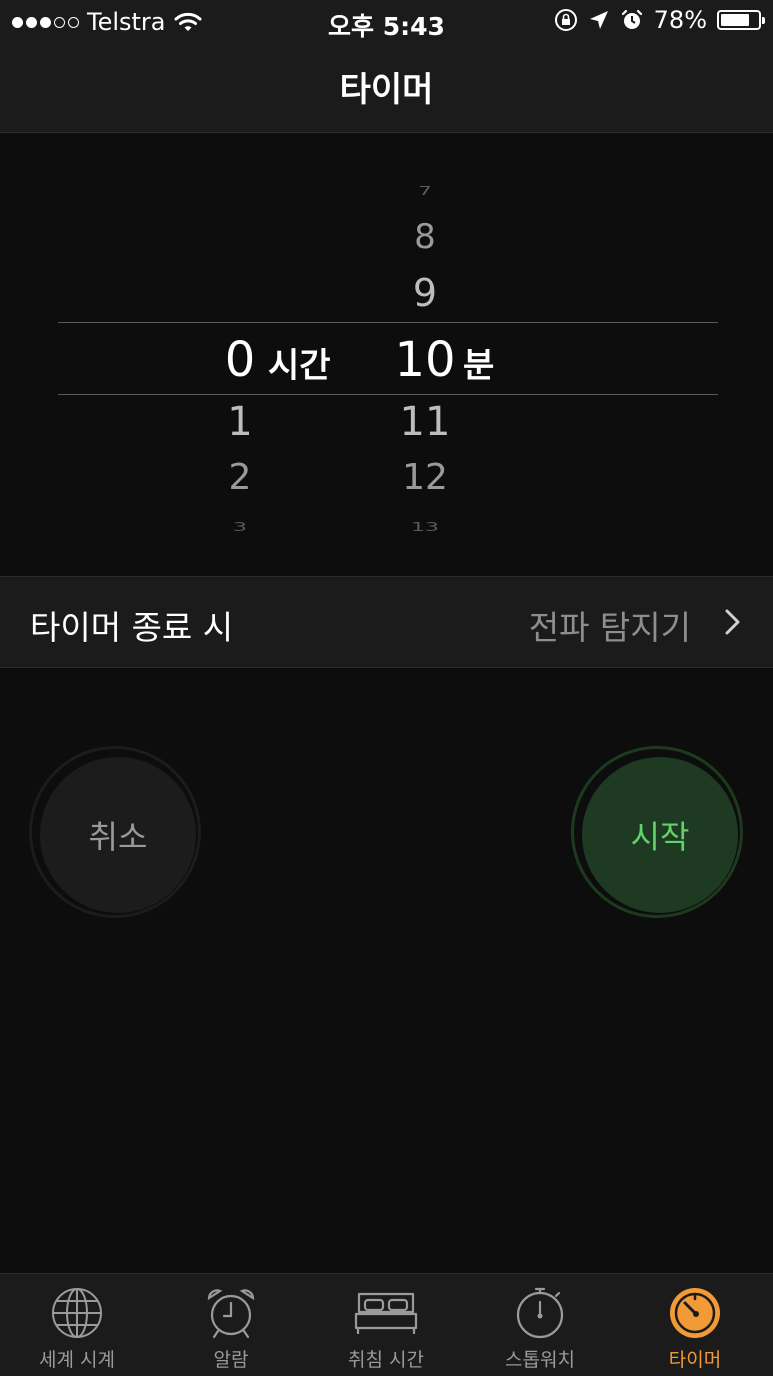  What do you see at coordinates (425, 477) in the screenshot?
I see `minutes-below-2: 12` at bounding box center [425, 477].